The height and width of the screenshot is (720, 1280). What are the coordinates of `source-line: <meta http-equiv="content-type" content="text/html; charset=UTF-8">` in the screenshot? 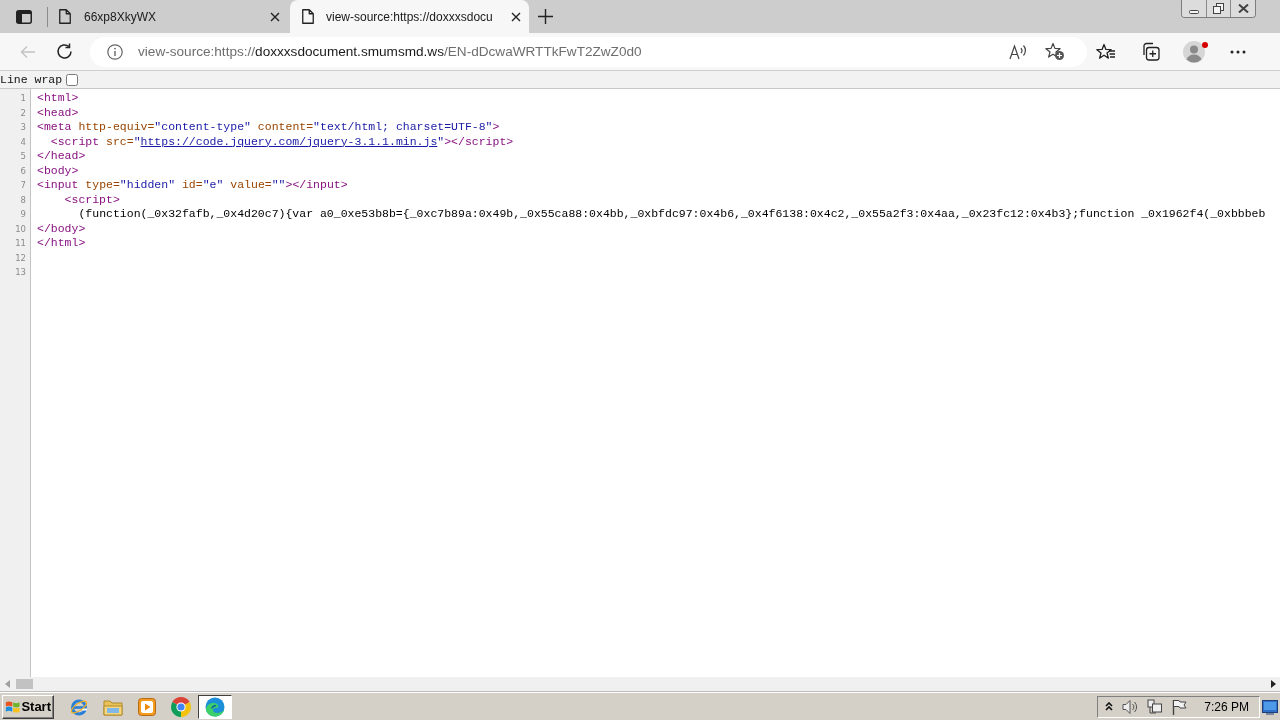 It's located at (268, 126).